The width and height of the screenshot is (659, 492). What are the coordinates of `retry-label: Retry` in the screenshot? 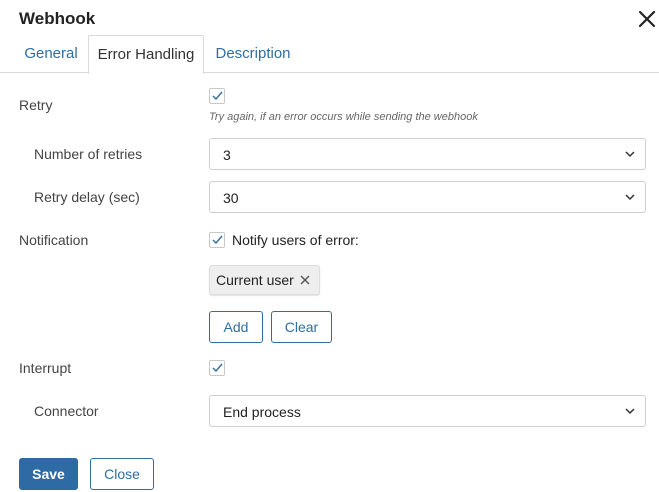 It's located at (36, 105).